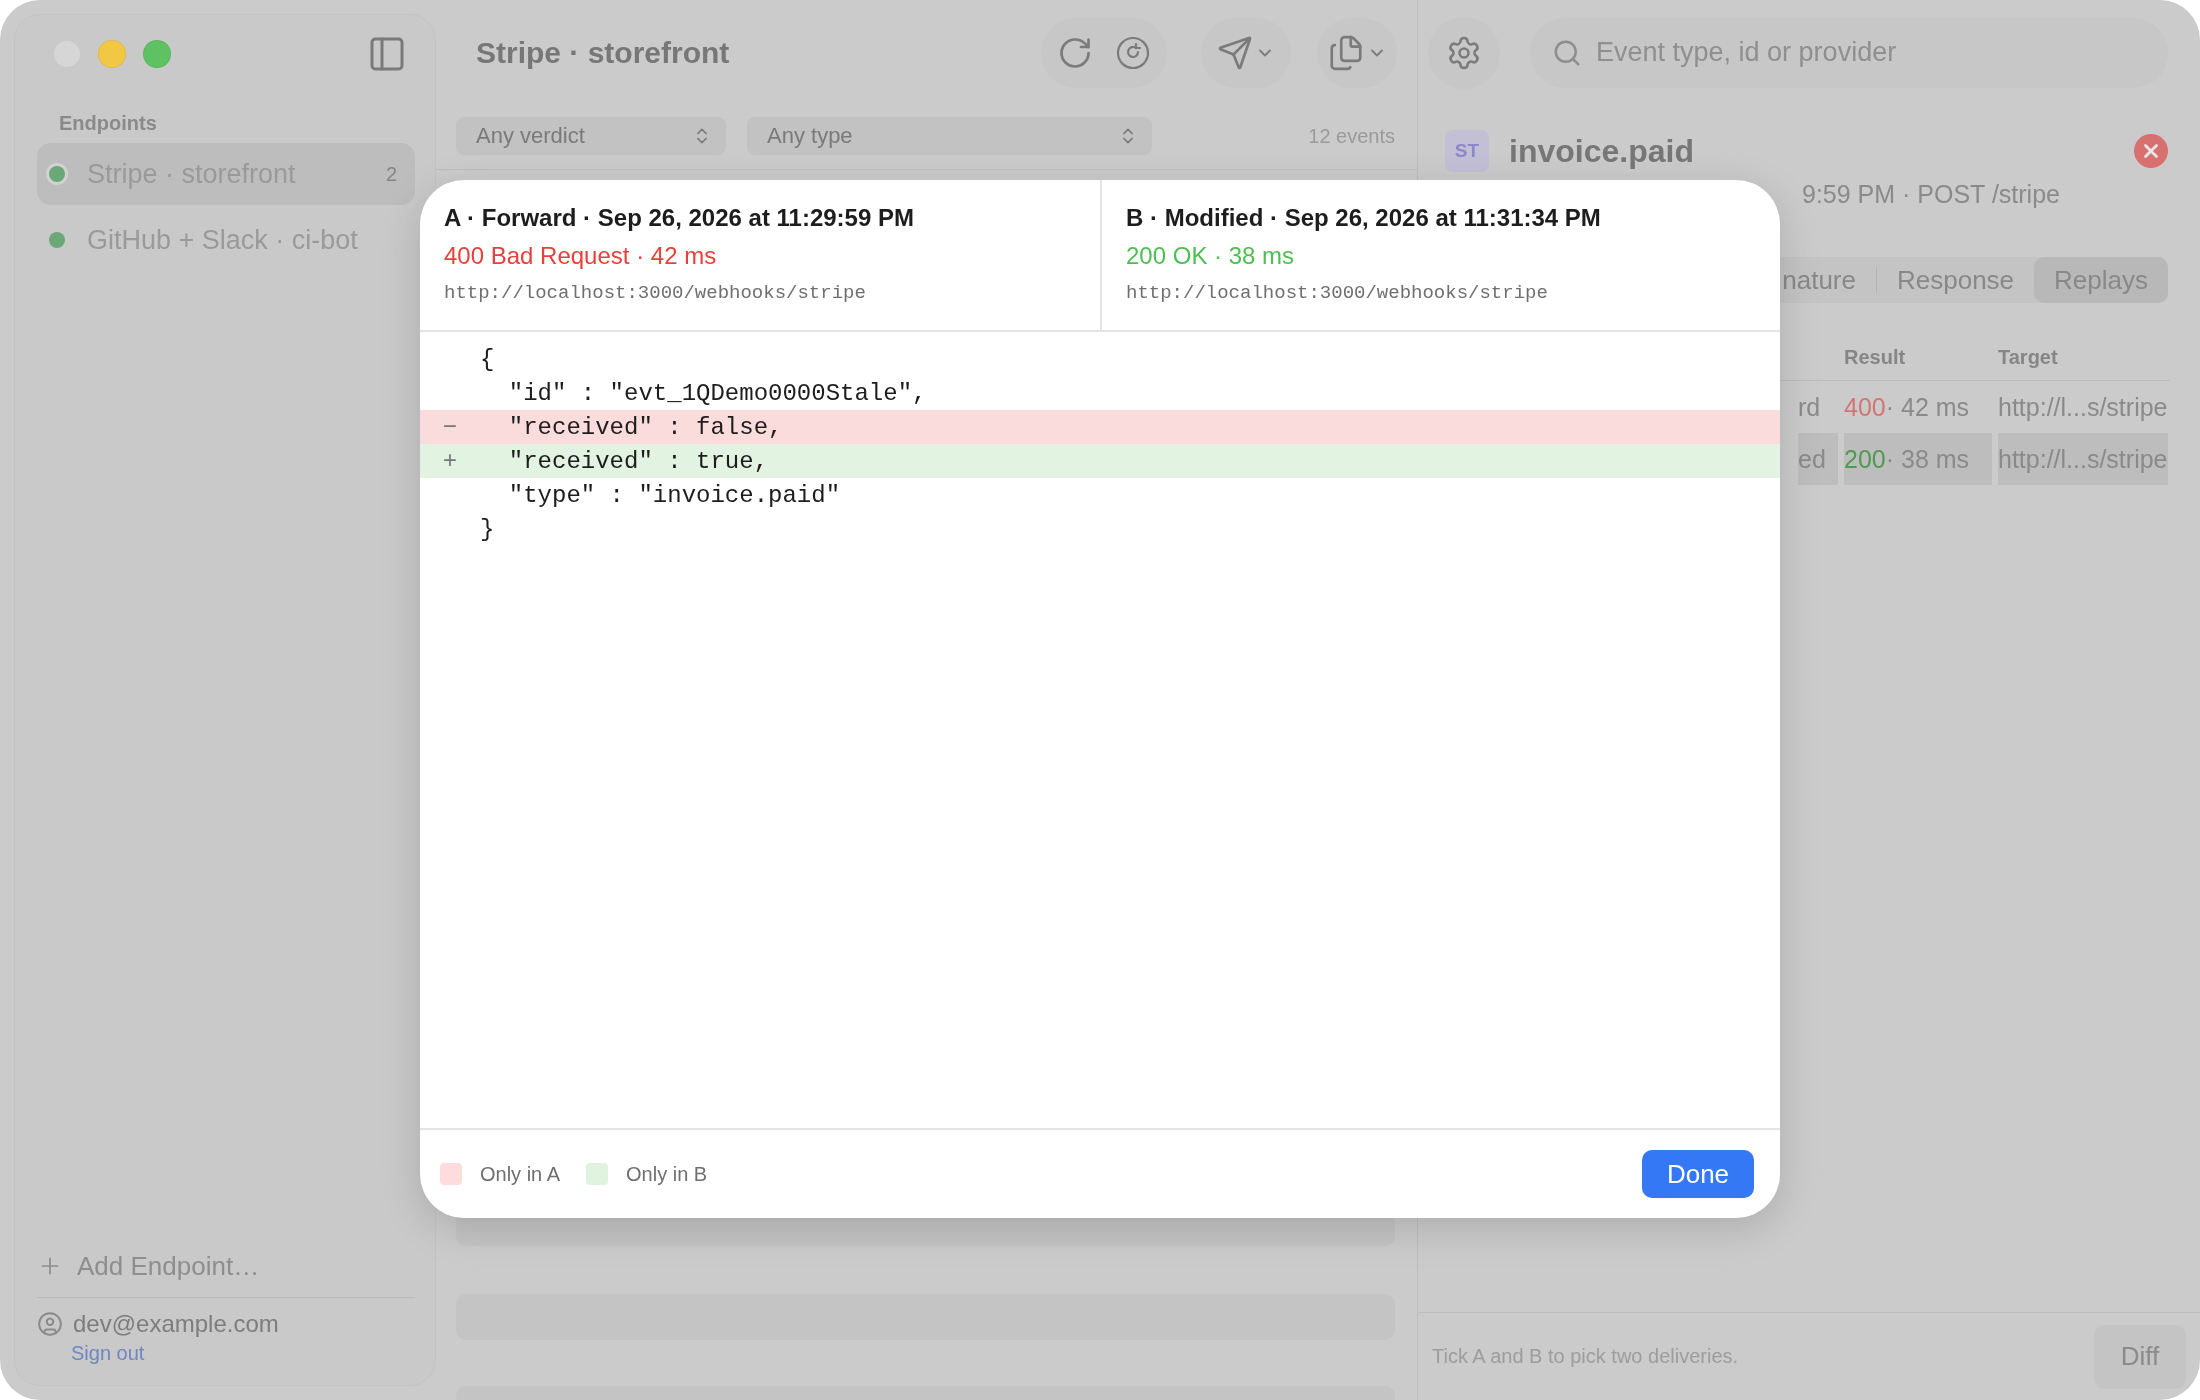  Describe the element at coordinates (1931, 194) in the screenshot. I see `event-subtitle: 9:59 PM · POST /stripe` at that location.